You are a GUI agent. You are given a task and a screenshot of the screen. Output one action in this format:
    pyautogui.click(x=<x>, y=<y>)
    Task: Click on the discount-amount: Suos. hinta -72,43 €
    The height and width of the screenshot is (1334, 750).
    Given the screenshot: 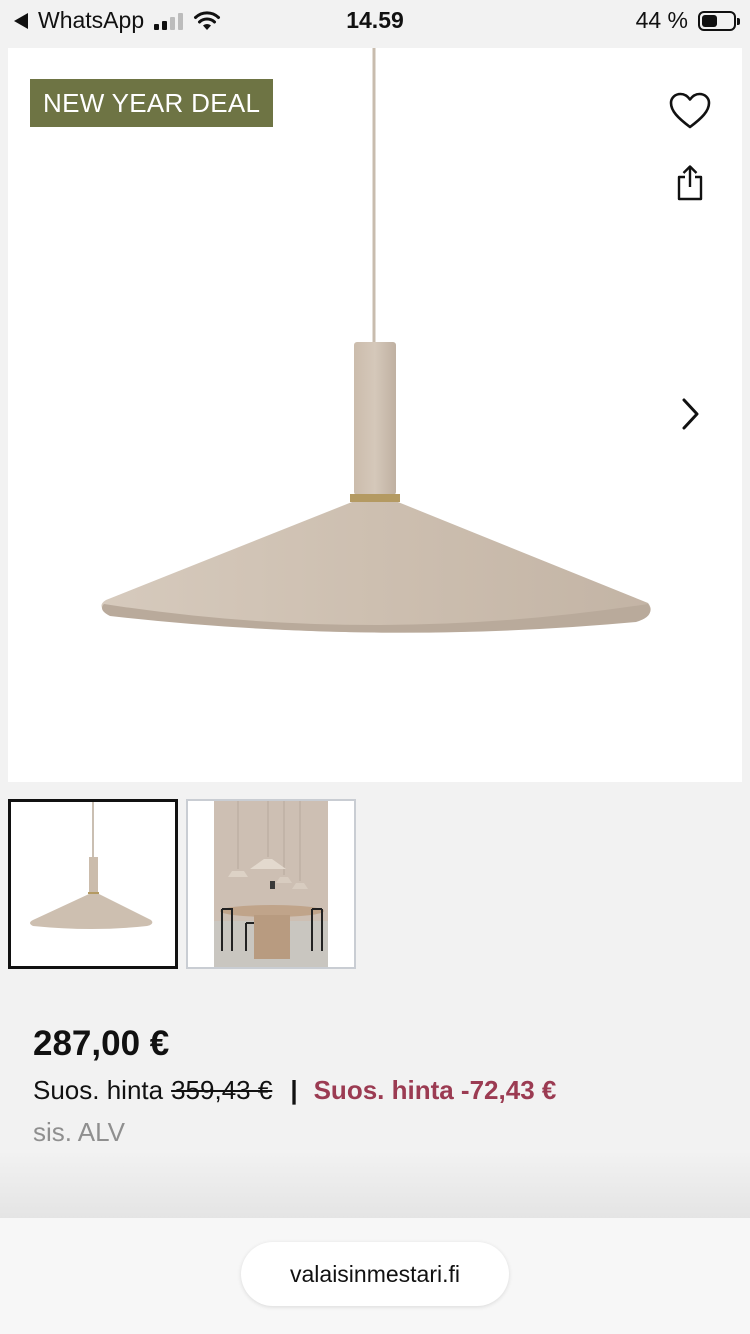 What is the action you would take?
    pyautogui.click(x=435, y=1090)
    